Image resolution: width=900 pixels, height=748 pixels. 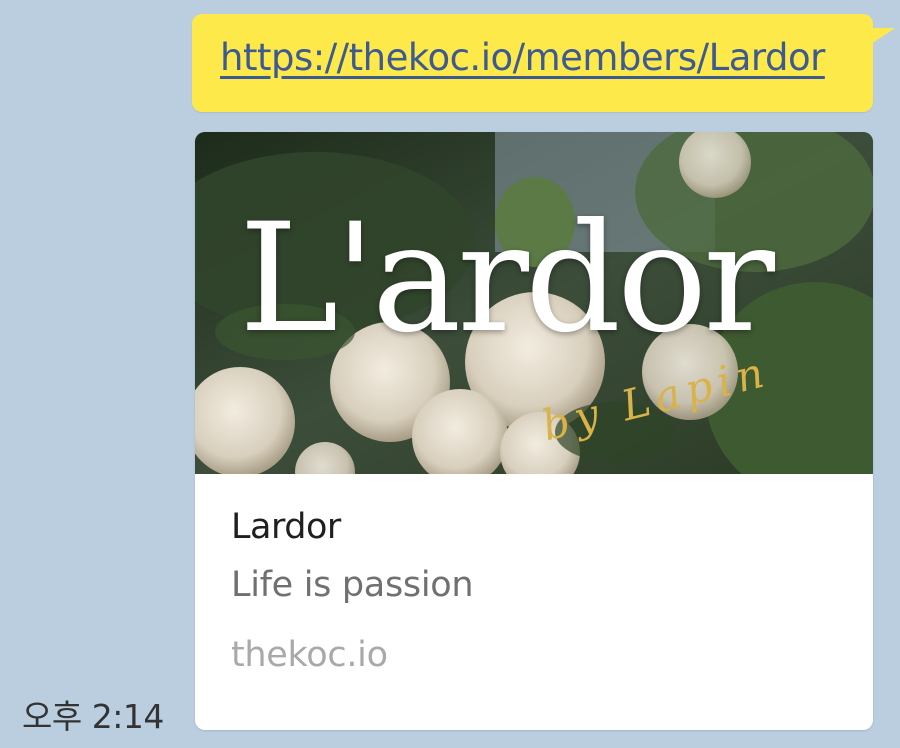 What do you see at coordinates (309, 655) in the screenshot?
I see `preview-domain: thekoc.io` at bounding box center [309, 655].